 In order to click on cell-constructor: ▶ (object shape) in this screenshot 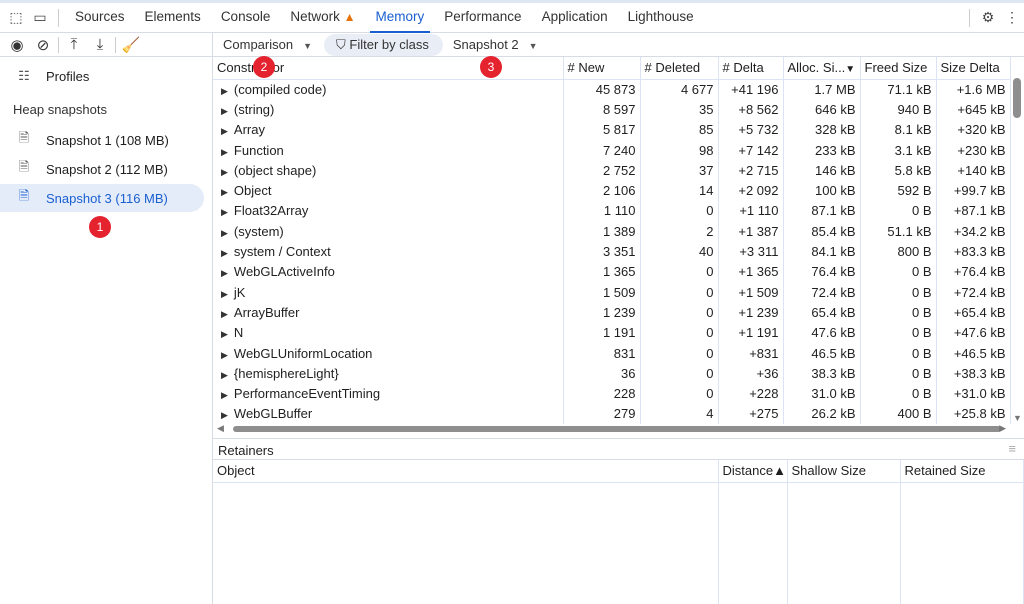, I will do `click(388, 170)`.